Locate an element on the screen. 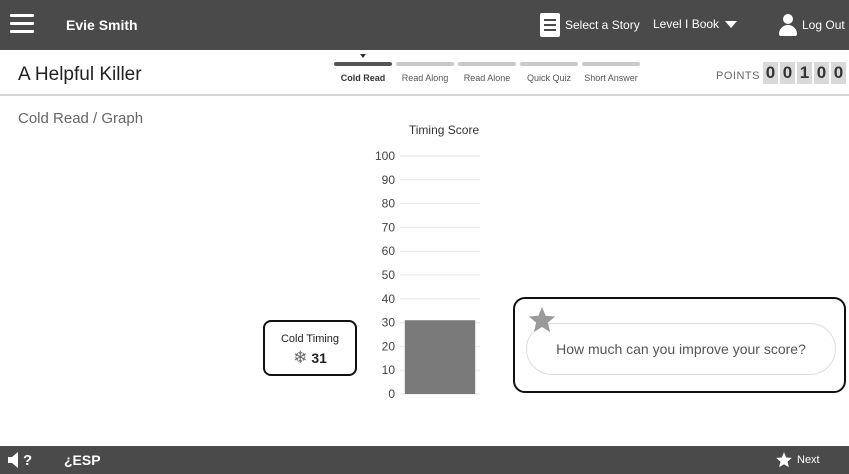  select-story-button: Select a Story is located at coordinates (590, 25).